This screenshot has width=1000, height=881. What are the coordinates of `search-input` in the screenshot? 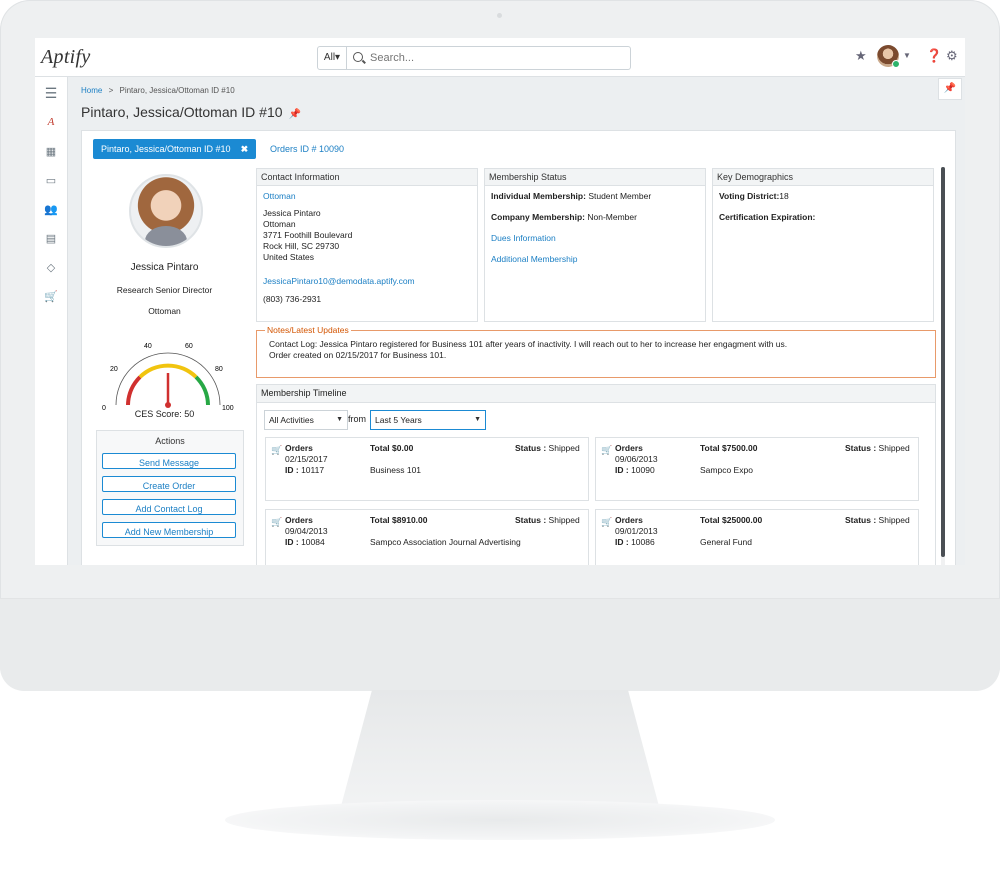 It's located at (495, 58).